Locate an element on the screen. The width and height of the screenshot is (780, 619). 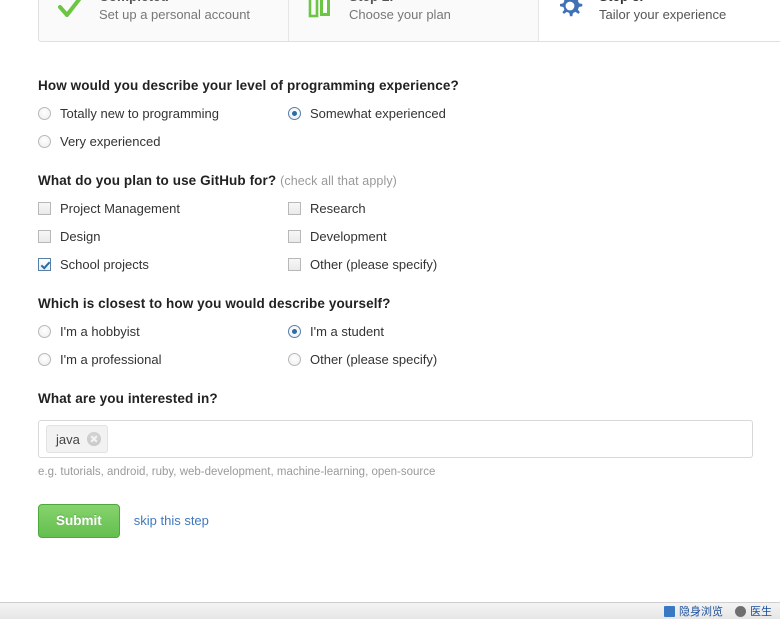
status-bar-item-incognito: 隐身浏览 is located at coordinates (693, 611).